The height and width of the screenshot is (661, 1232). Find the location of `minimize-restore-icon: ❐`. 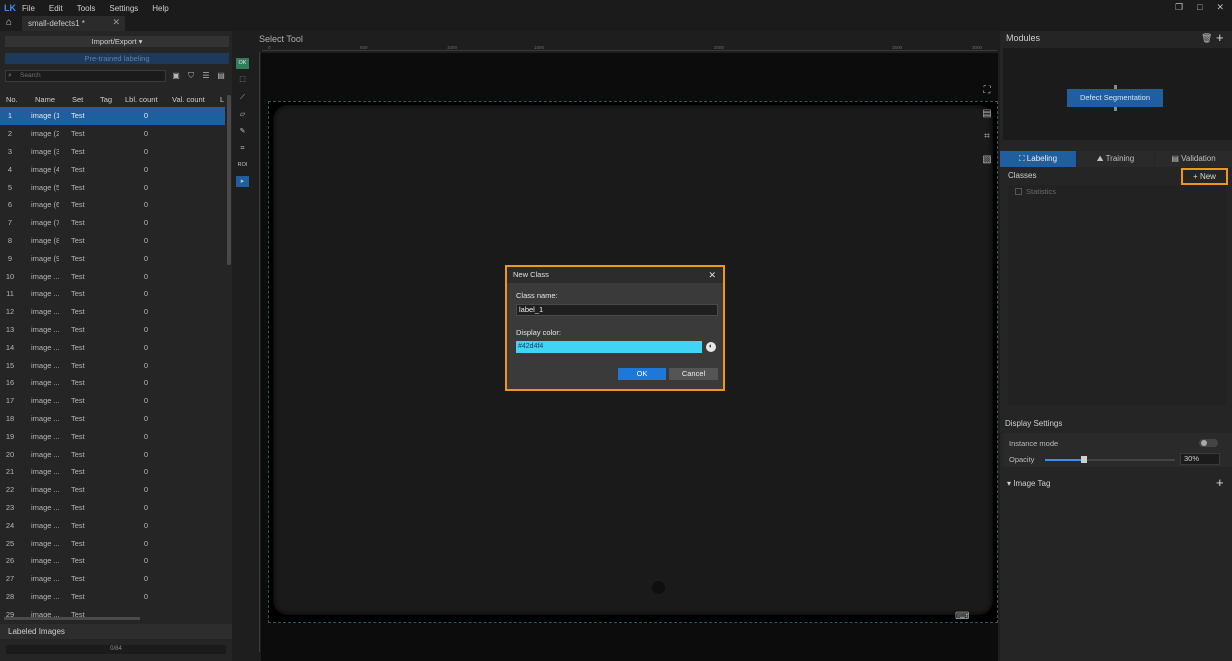

minimize-restore-icon: ❐ is located at coordinates (1179, 7).